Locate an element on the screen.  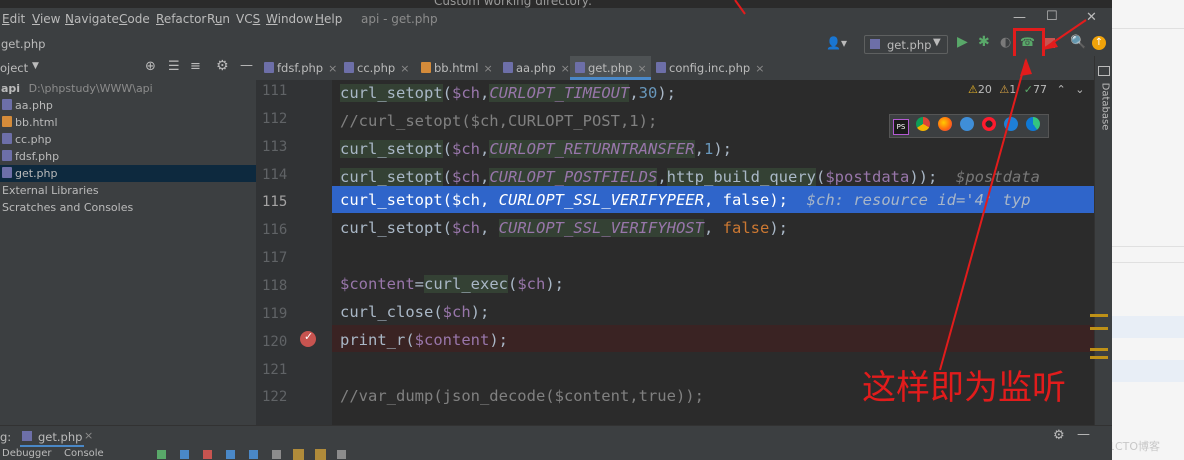
annotation-arrow-fragment is located at coordinates (740, 7).